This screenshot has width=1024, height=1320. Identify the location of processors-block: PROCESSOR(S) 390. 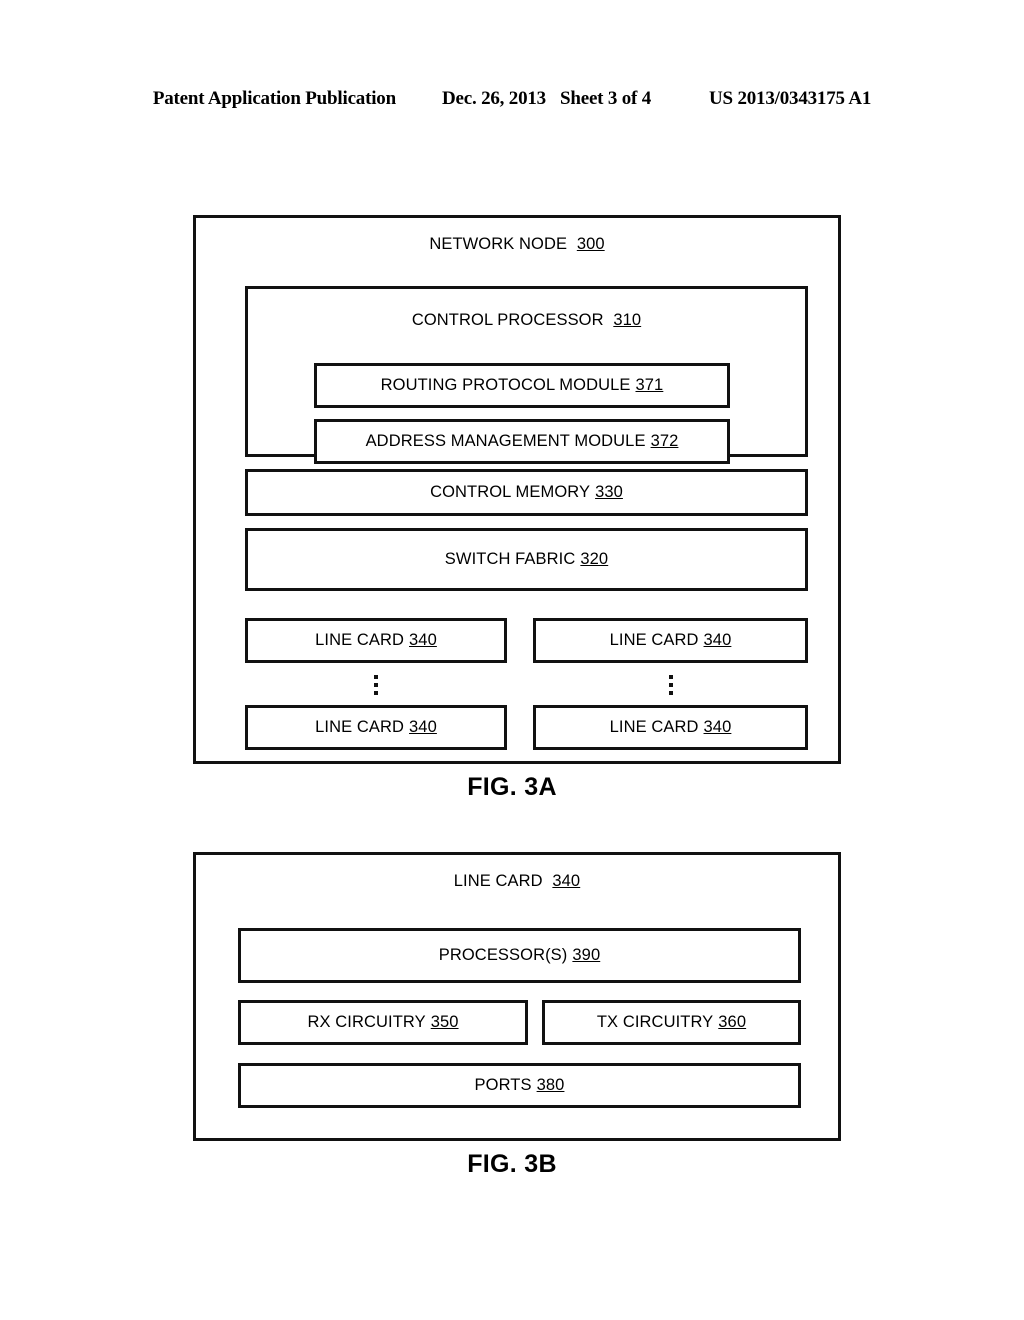
(519, 955).